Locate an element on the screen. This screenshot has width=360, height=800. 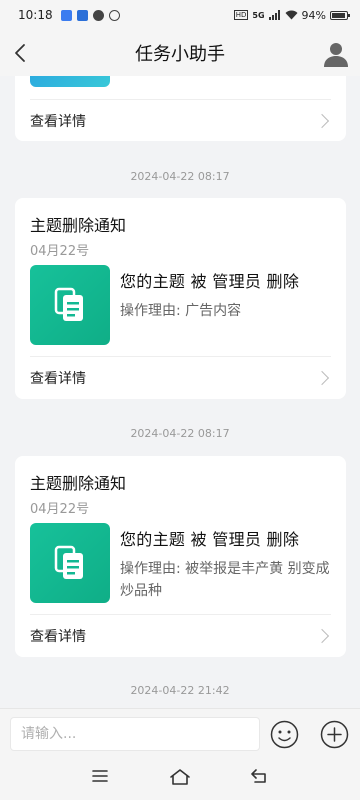
menu-nav-button is located at coordinates (102, 779).